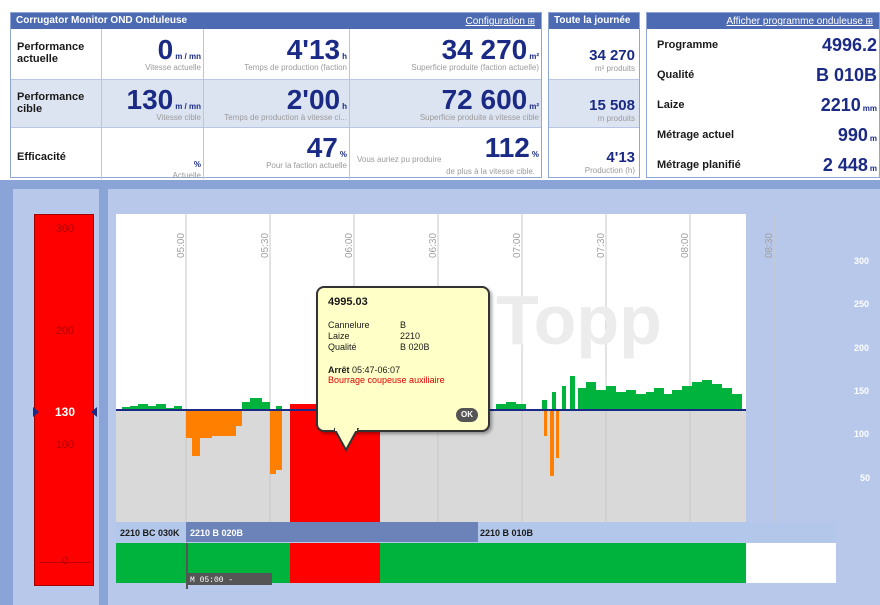 Image resolution: width=880 pixels, height=605 pixels. What do you see at coordinates (313, 49) in the screenshot?
I see `time-current-value: 4'13` at bounding box center [313, 49].